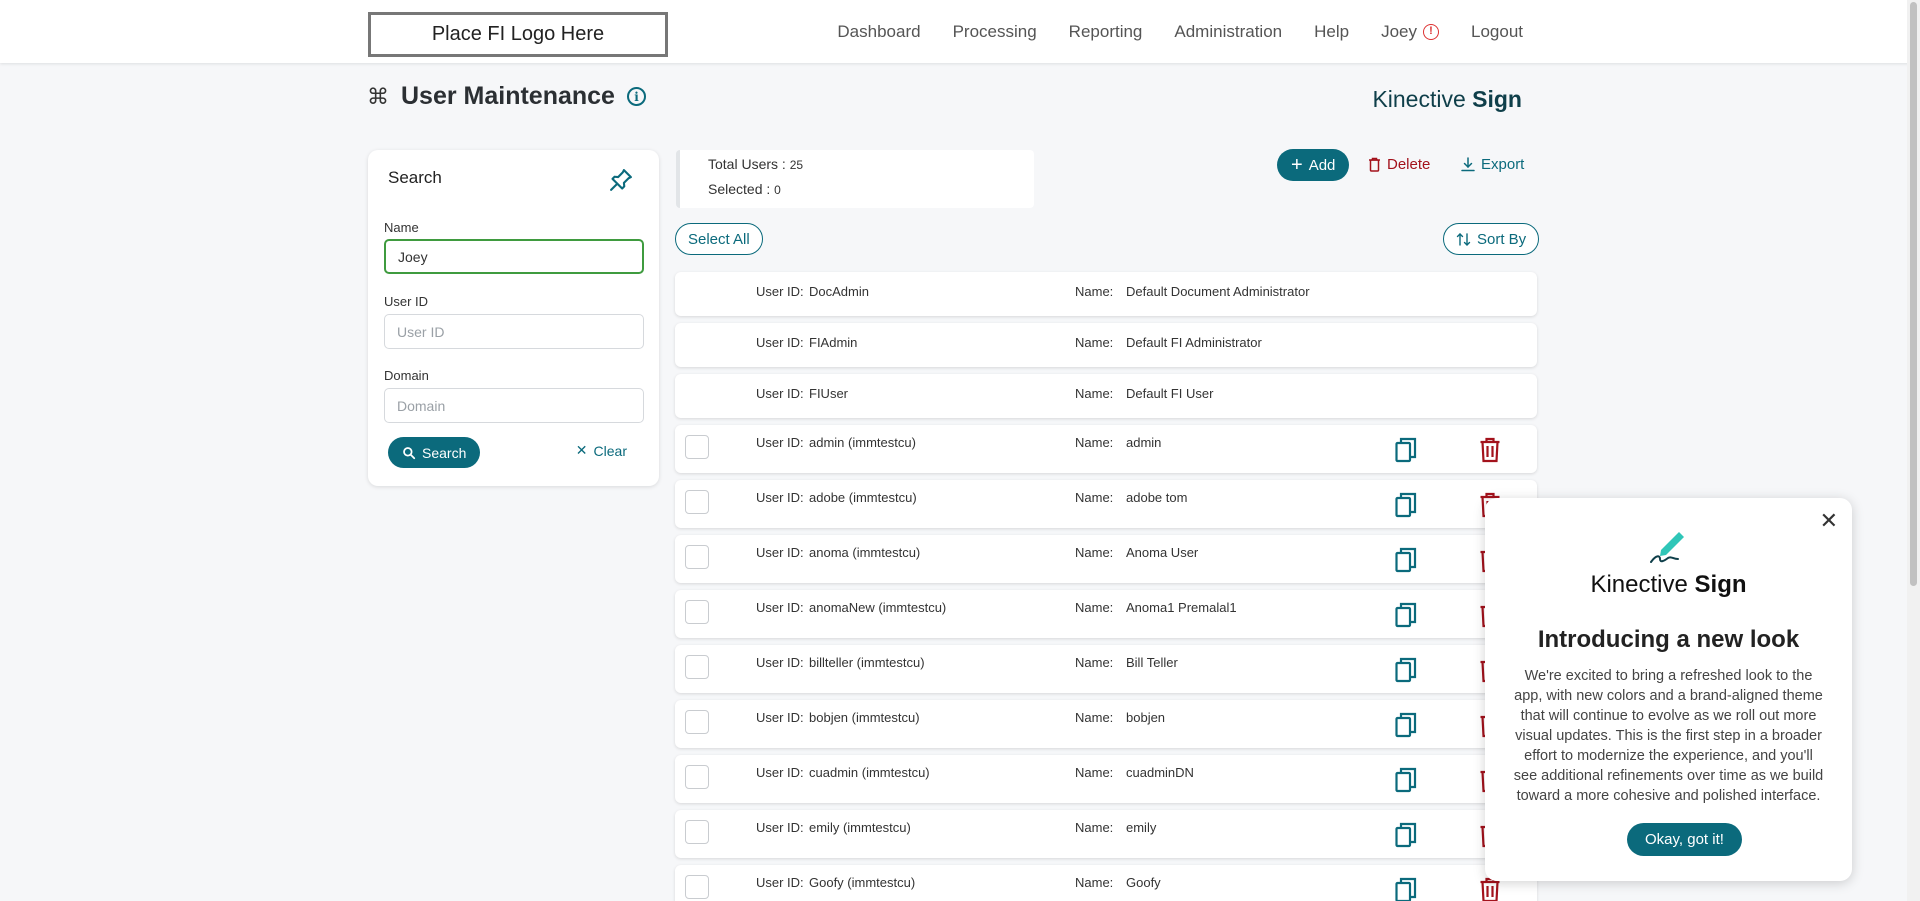 The width and height of the screenshot is (1920, 901). What do you see at coordinates (1668, 547) in the screenshot?
I see `signature-pen-icon` at bounding box center [1668, 547].